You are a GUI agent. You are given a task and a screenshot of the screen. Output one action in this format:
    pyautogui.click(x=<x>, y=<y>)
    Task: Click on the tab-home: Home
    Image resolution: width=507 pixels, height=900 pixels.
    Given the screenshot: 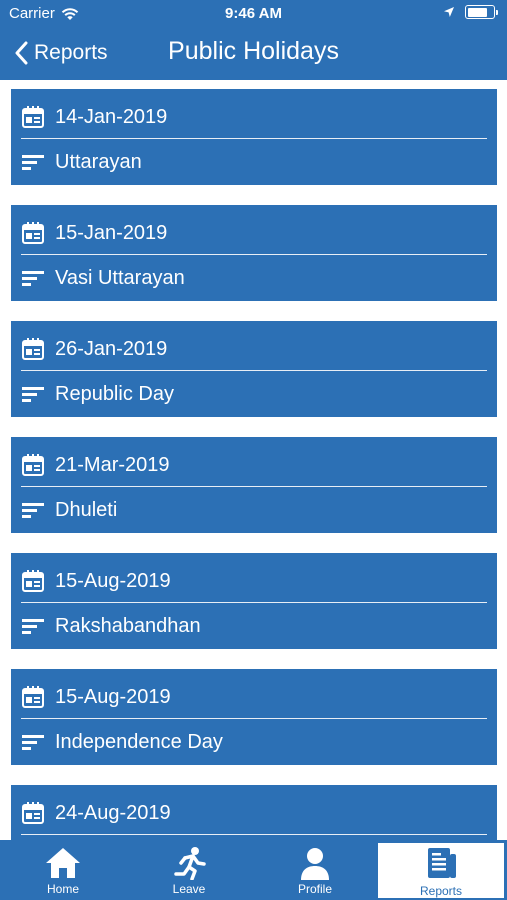 What is the action you would take?
    pyautogui.click(x=63, y=870)
    